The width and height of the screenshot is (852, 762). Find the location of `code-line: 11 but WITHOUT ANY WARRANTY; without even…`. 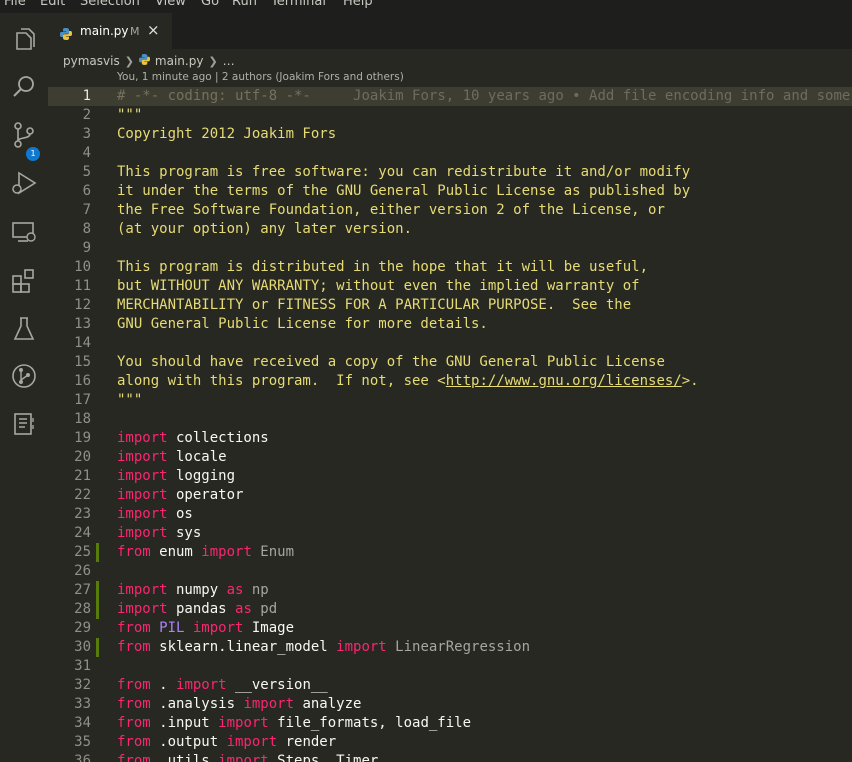

code-line: 11 but WITHOUT ANY WARRANTY; without even… is located at coordinates (450, 286).